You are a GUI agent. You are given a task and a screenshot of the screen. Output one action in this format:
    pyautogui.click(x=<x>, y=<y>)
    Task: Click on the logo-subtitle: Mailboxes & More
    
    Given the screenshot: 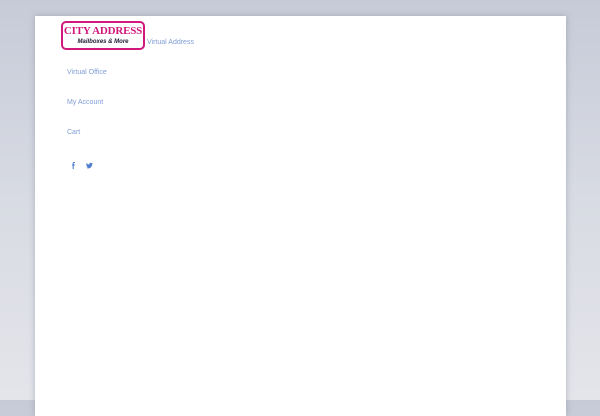 What is the action you would take?
    pyautogui.click(x=103, y=42)
    